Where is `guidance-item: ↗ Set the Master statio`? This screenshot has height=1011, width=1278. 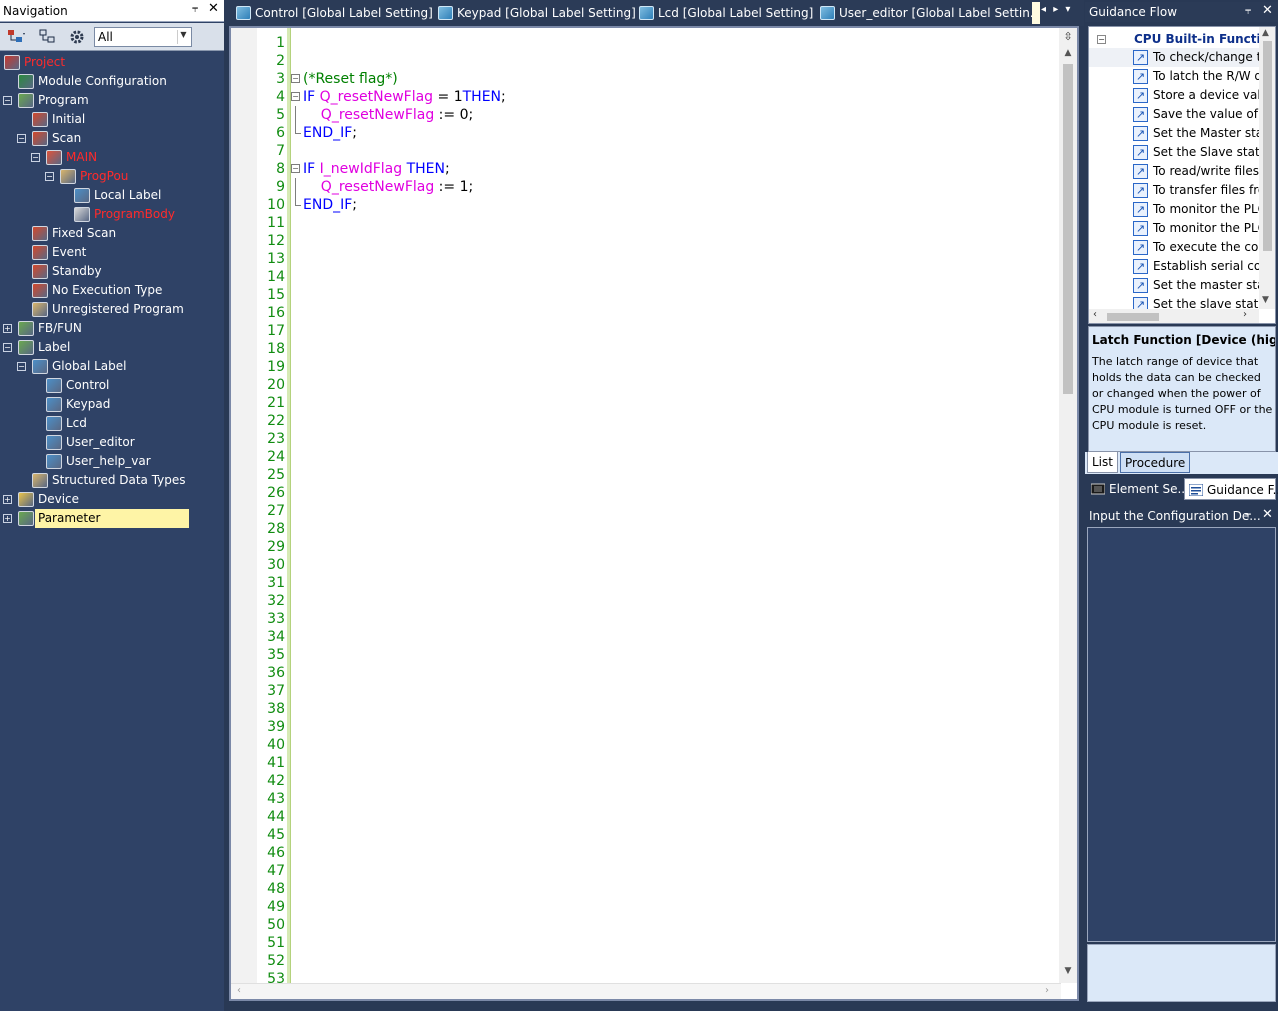 guidance-item: ↗ Set the Master statio is located at coordinates (1174, 133).